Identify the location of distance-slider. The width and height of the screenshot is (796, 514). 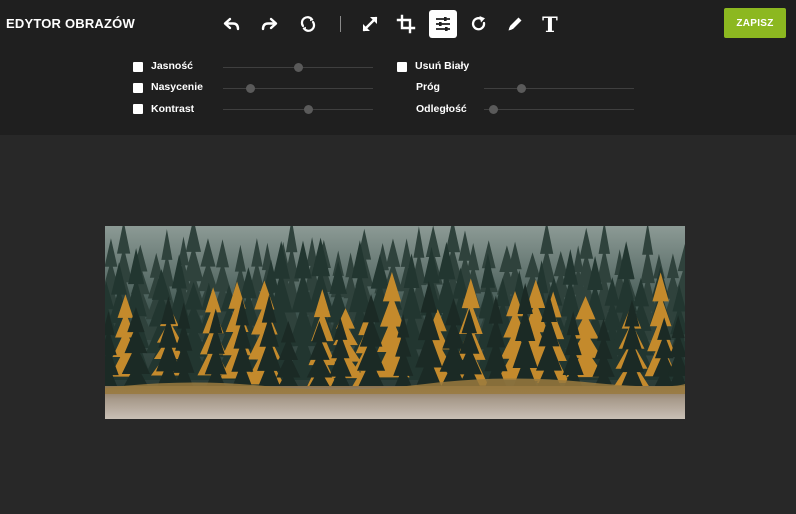
(559, 109).